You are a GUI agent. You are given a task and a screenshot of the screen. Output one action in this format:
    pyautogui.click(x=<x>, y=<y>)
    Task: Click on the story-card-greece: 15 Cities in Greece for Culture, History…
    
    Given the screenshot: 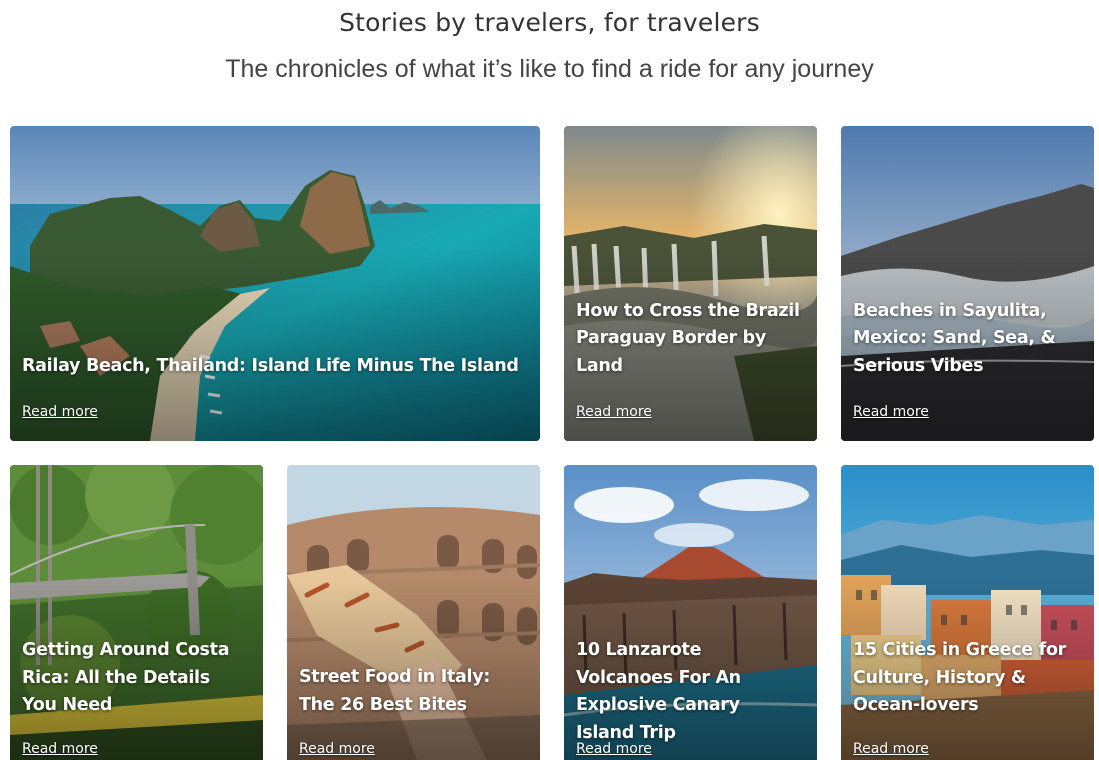 What is the action you would take?
    pyautogui.click(x=967, y=612)
    